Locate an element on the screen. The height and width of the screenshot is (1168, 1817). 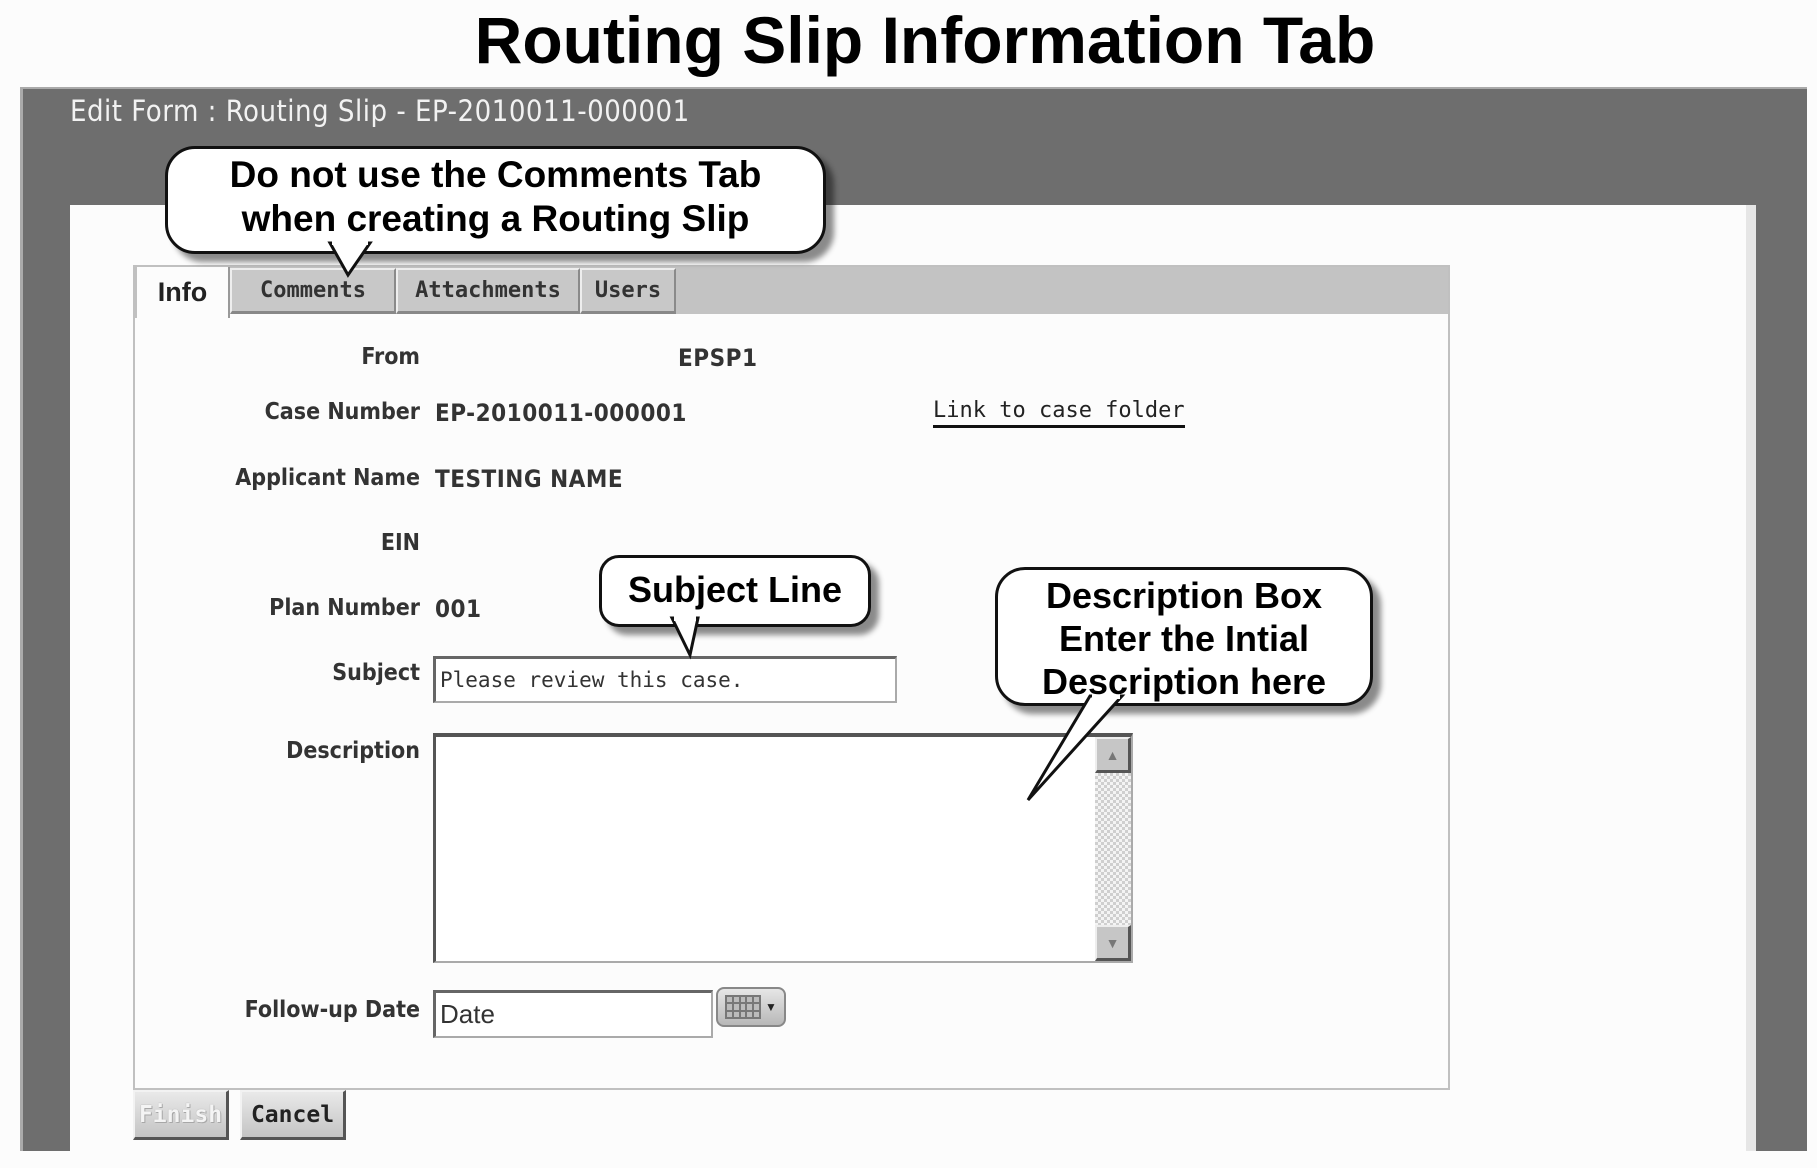
subject-label: Subject is located at coordinates (376, 673).